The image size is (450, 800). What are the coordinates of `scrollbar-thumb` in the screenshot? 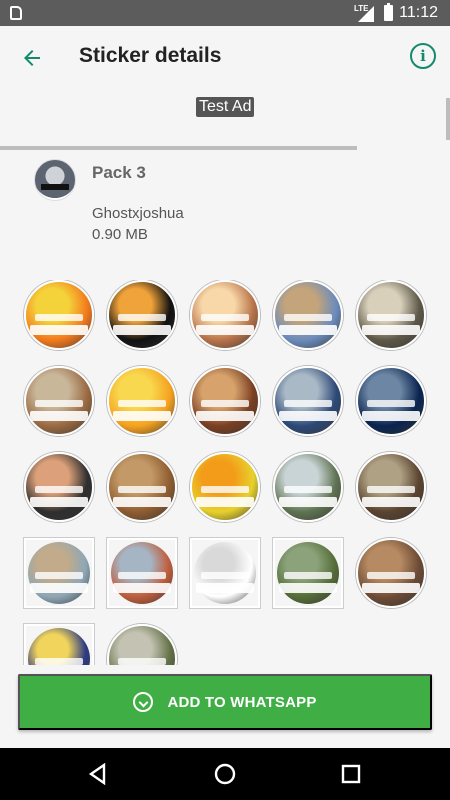 It's located at (448, 119).